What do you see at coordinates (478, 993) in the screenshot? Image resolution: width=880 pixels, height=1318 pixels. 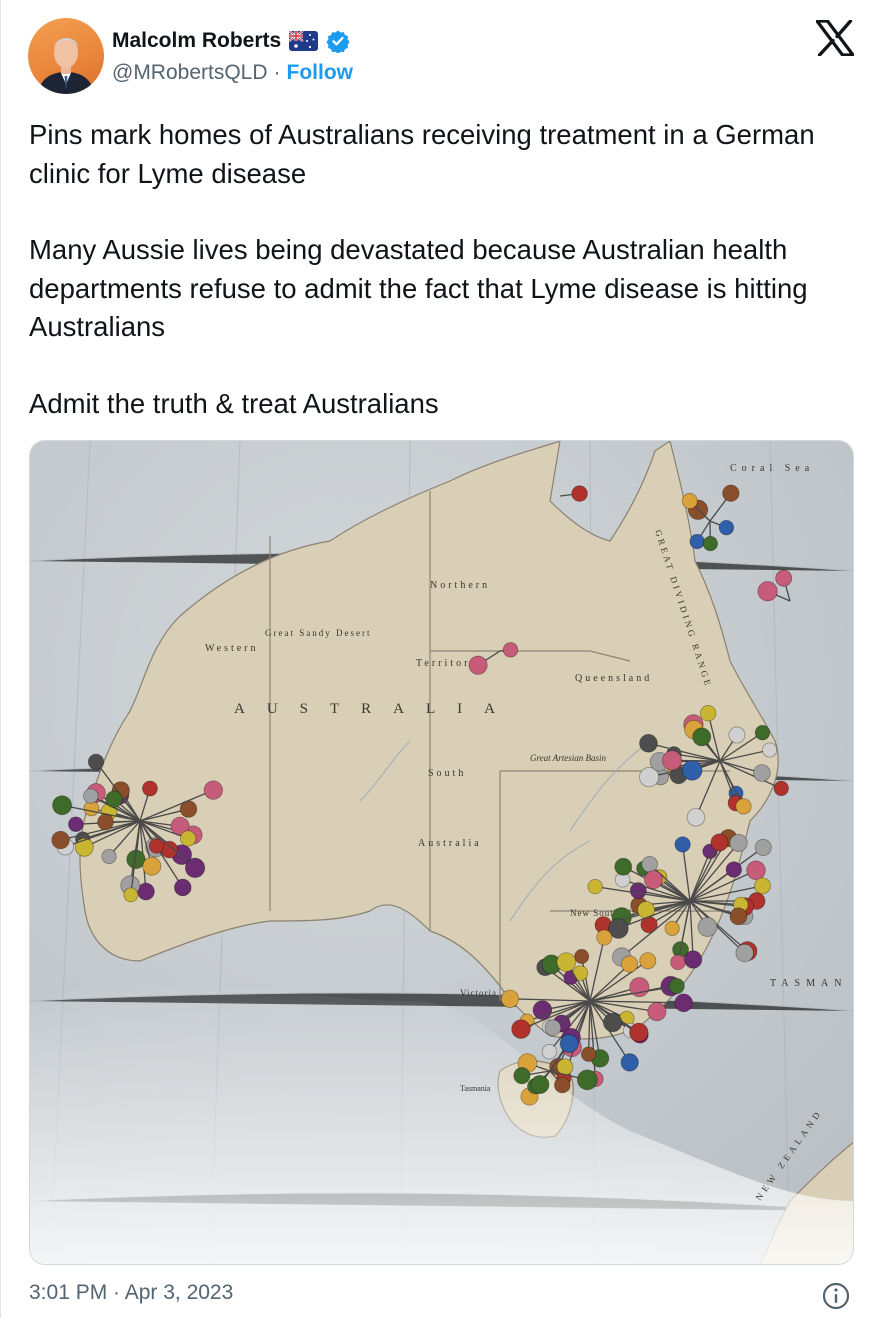 I see `map-label-victoria: Victoria` at bounding box center [478, 993].